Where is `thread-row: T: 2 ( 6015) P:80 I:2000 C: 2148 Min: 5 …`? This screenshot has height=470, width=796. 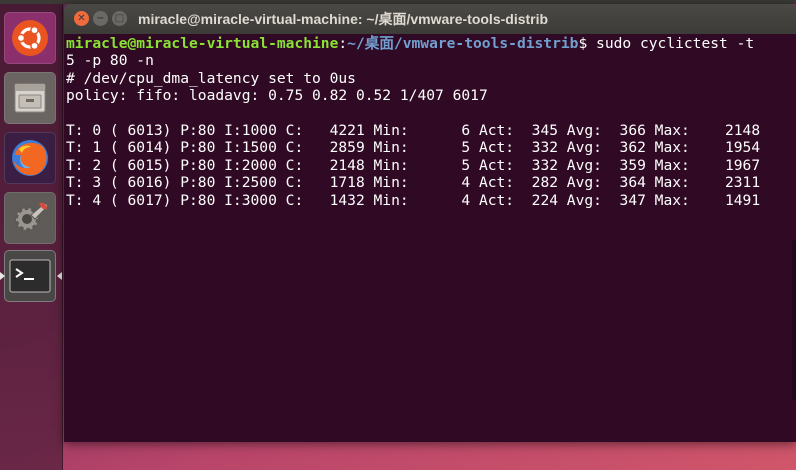 thread-row: T: 2 ( 6015) P:80 I:2000 C: 2148 Min: 5 … is located at coordinates (413, 165).